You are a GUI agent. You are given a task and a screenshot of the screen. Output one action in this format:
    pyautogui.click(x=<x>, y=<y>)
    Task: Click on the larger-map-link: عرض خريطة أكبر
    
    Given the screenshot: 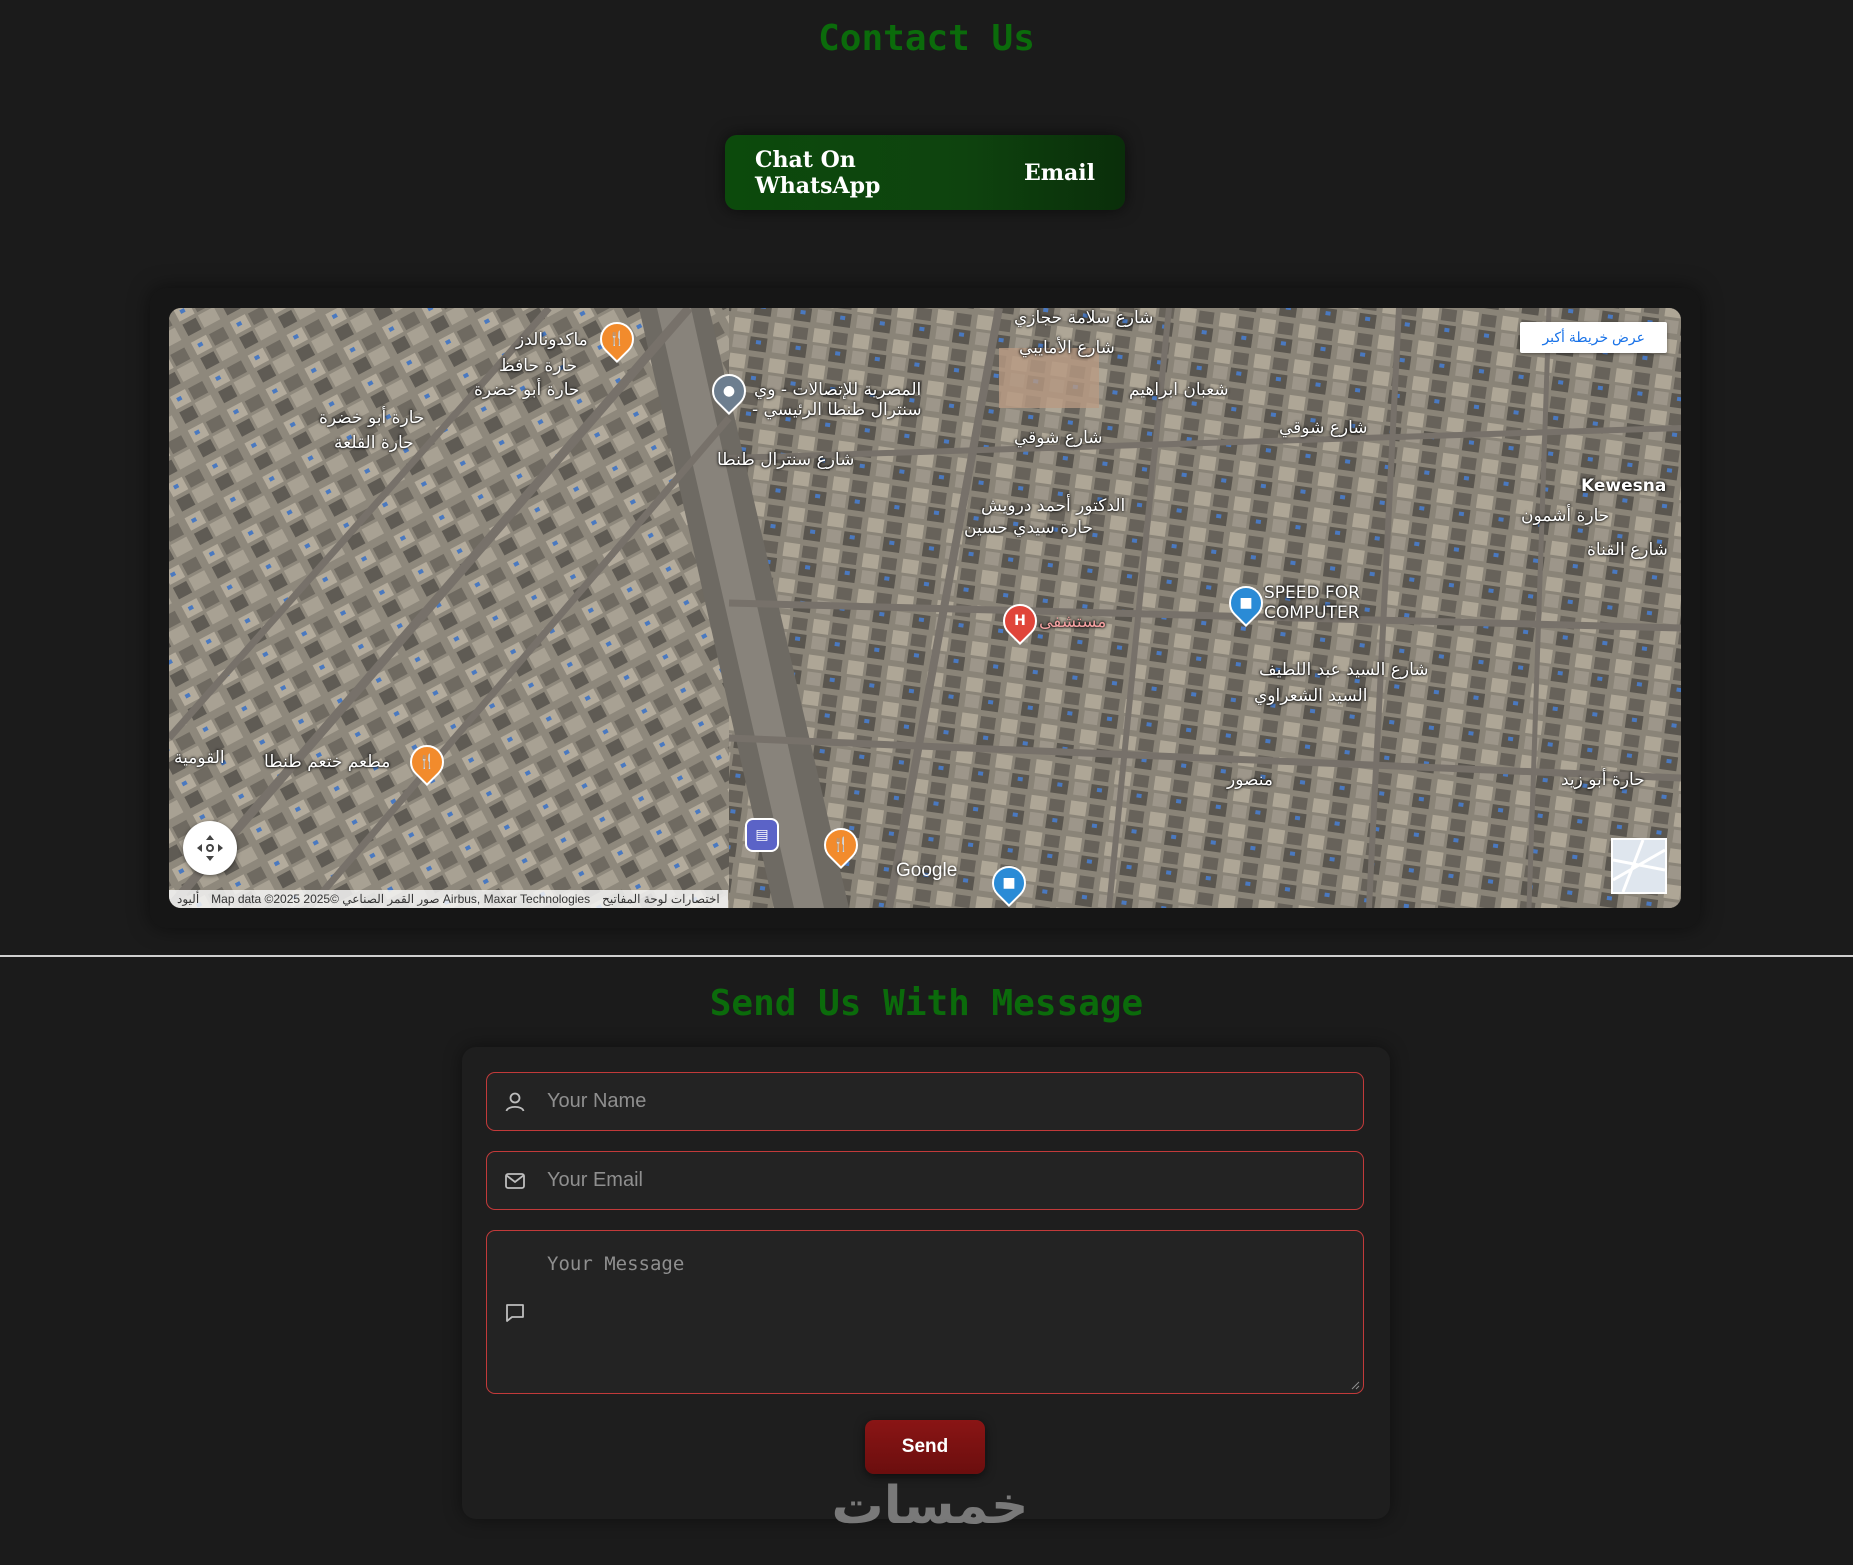 What is the action you would take?
    pyautogui.click(x=1593, y=337)
    